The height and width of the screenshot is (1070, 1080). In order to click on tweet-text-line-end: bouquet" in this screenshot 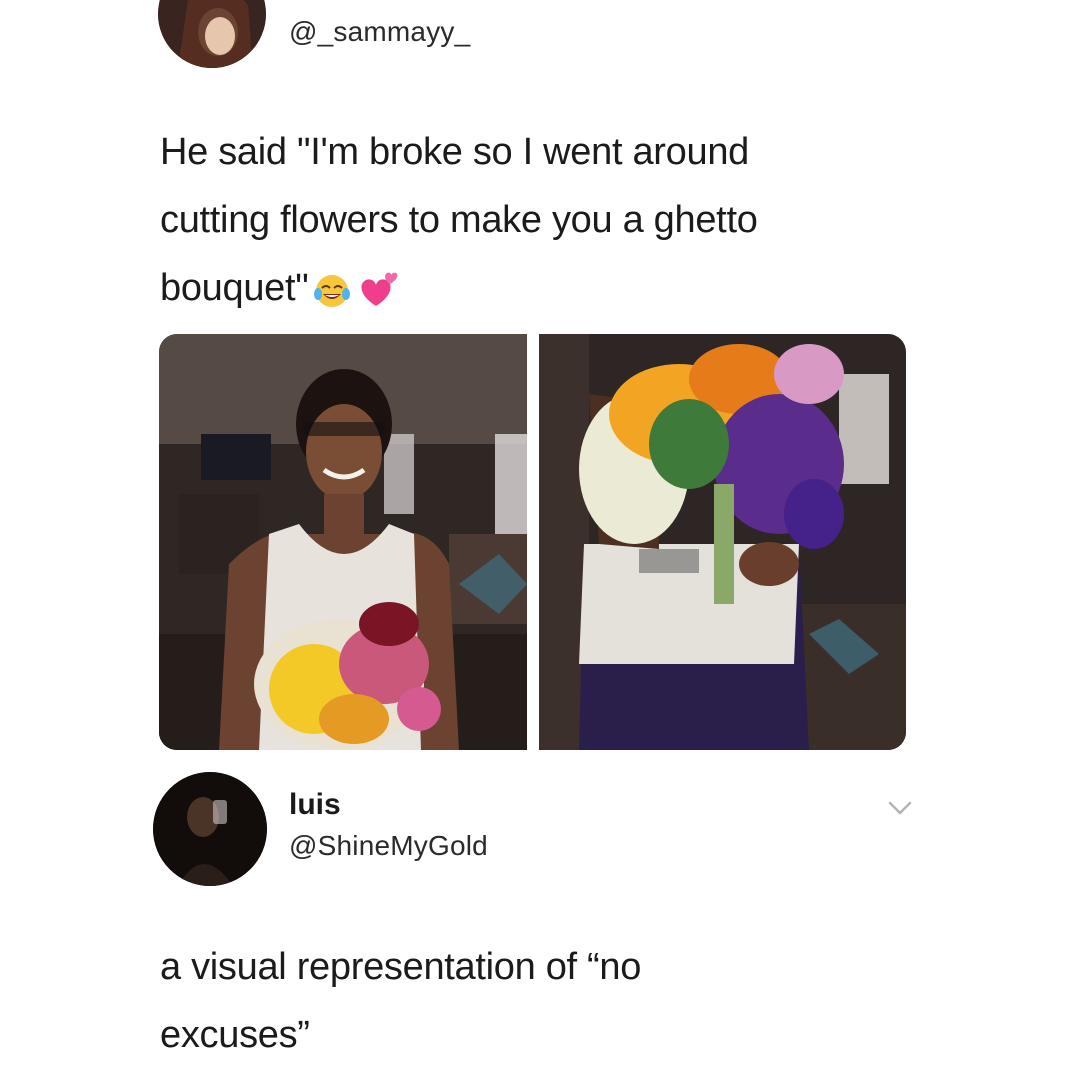, I will do `click(234, 288)`.